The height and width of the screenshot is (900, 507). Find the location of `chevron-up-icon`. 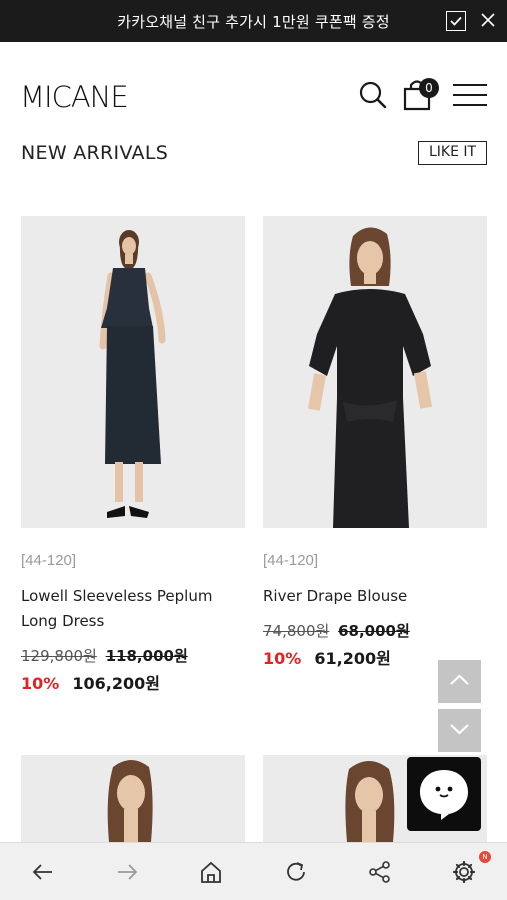

chevron-up-icon is located at coordinates (459, 679).